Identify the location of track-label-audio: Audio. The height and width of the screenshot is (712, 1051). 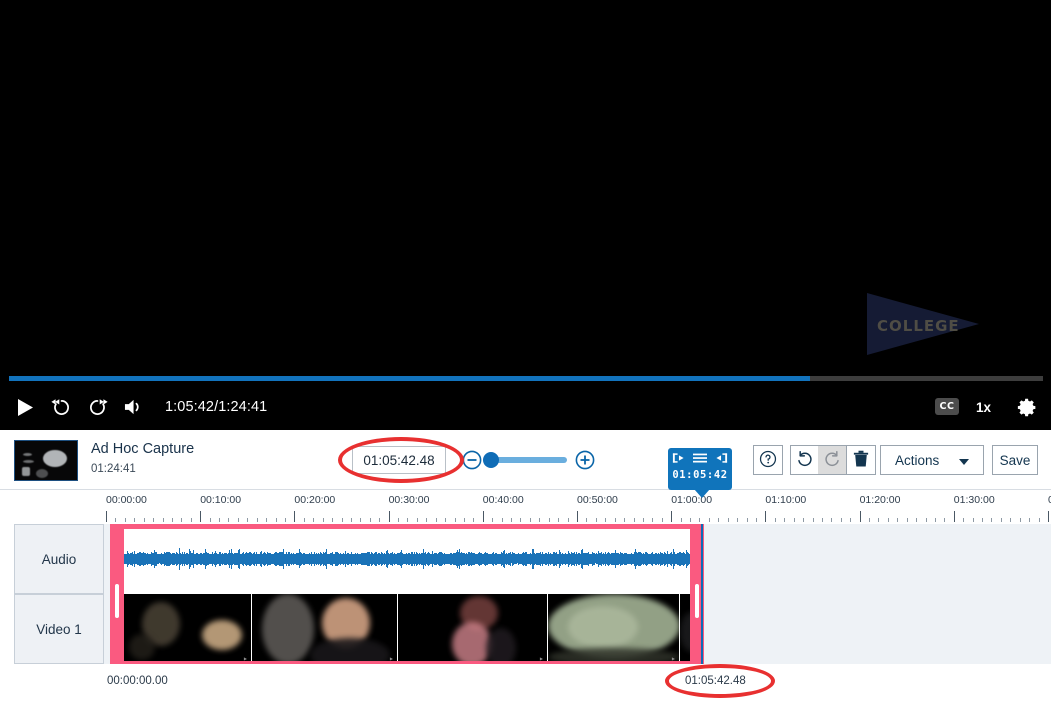
(59, 559).